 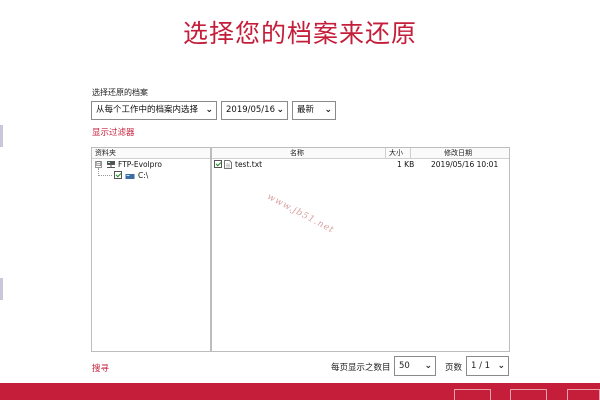 What do you see at coordinates (249, 164) in the screenshot?
I see `file-name: test.txt` at bounding box center [249, 164].